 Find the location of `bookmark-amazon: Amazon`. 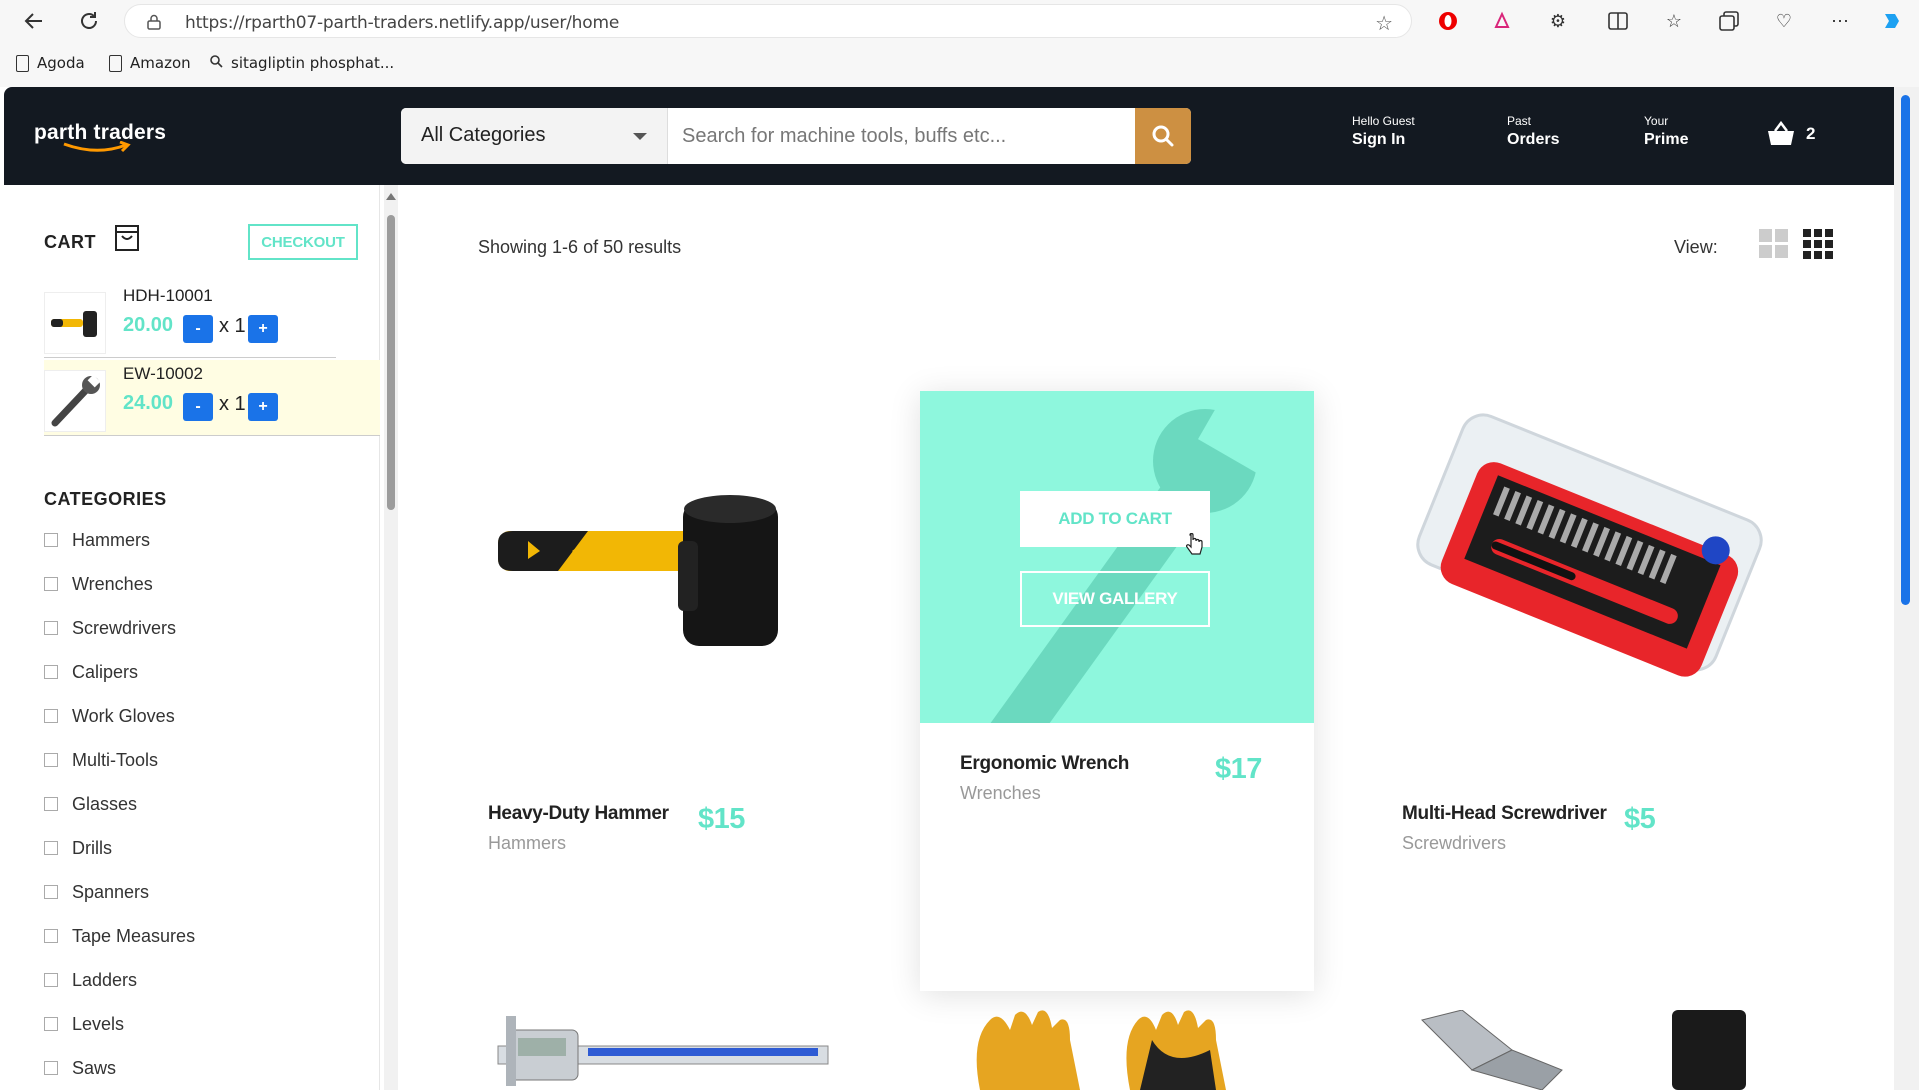

bookmark-amazon: Amazon is located at coordinates (150, 63).